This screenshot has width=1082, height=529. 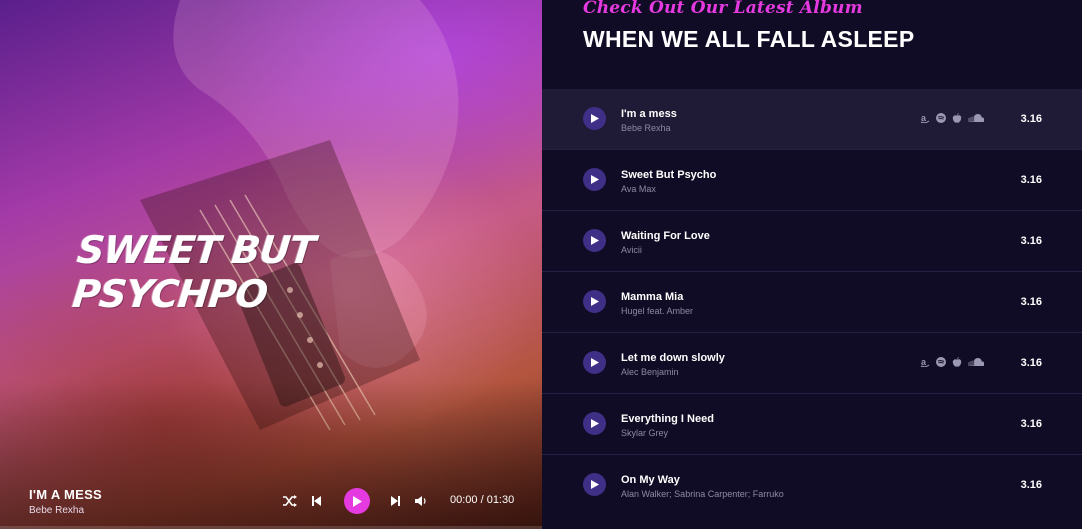 I want to click on track-artist: Alan Walker; Sabrina Carpenter; Farruko, so click(x=702, y=494).